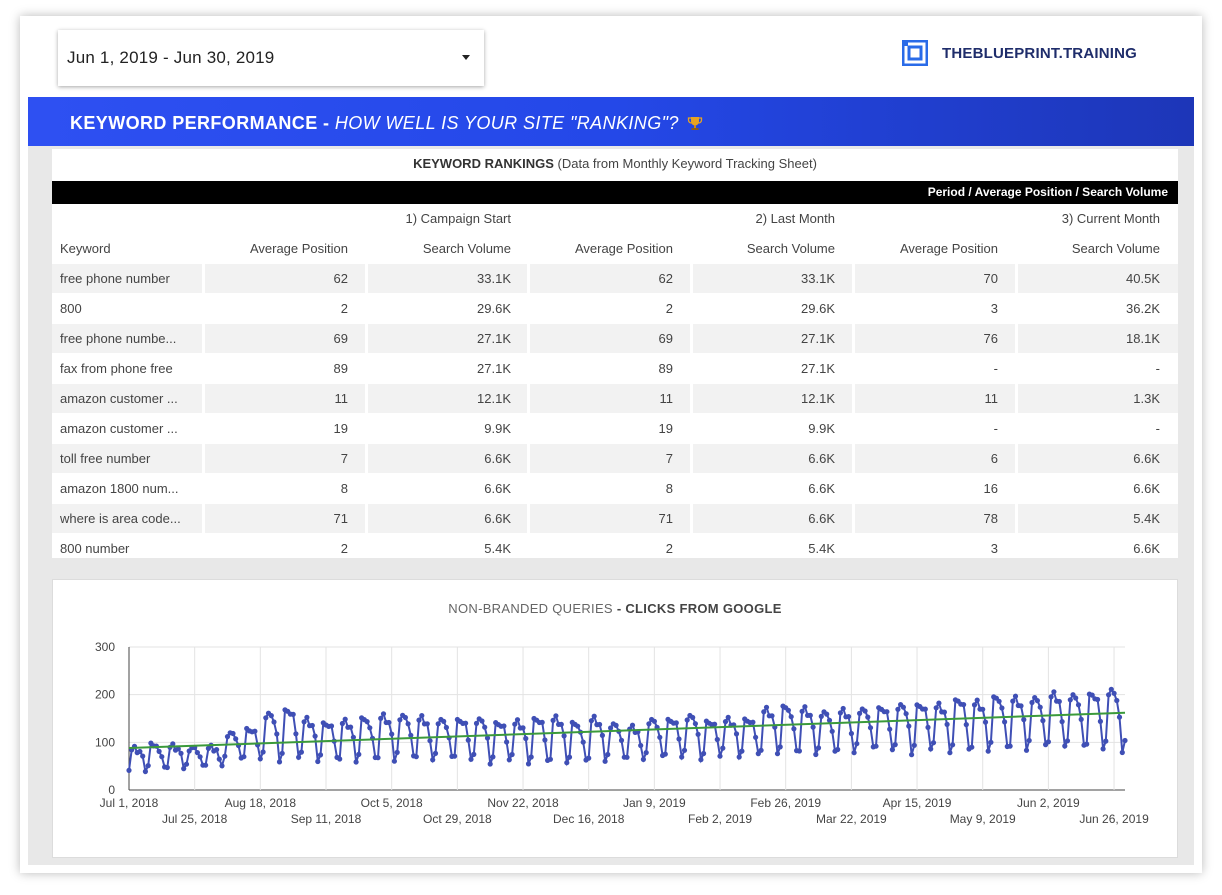 This screenshot has height=895, width=1222. What do you see at coordinates (195, 819) in the screenshot?
I see `x-tick-label: Jul 25, 2018` at bounding box center [195, 819].